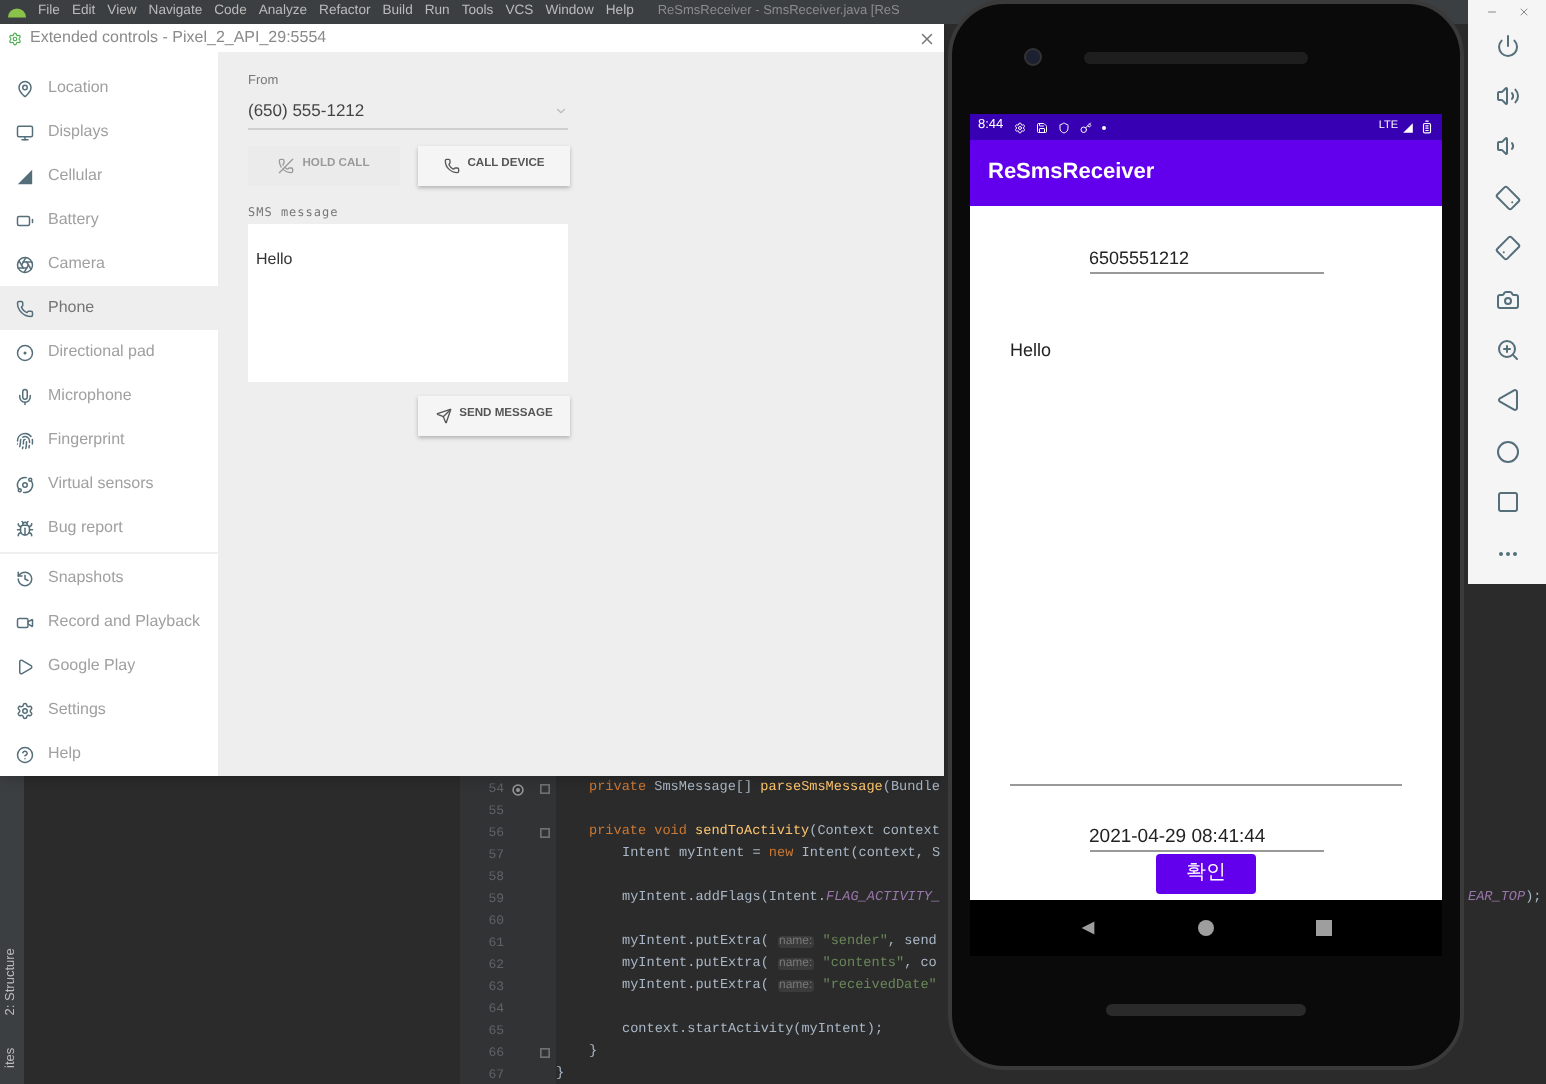 This screenshot has width=1546, height=1084. Describe the element at coordinates (1507, 299) in the screenshot. I see `camera-icon` at that location.